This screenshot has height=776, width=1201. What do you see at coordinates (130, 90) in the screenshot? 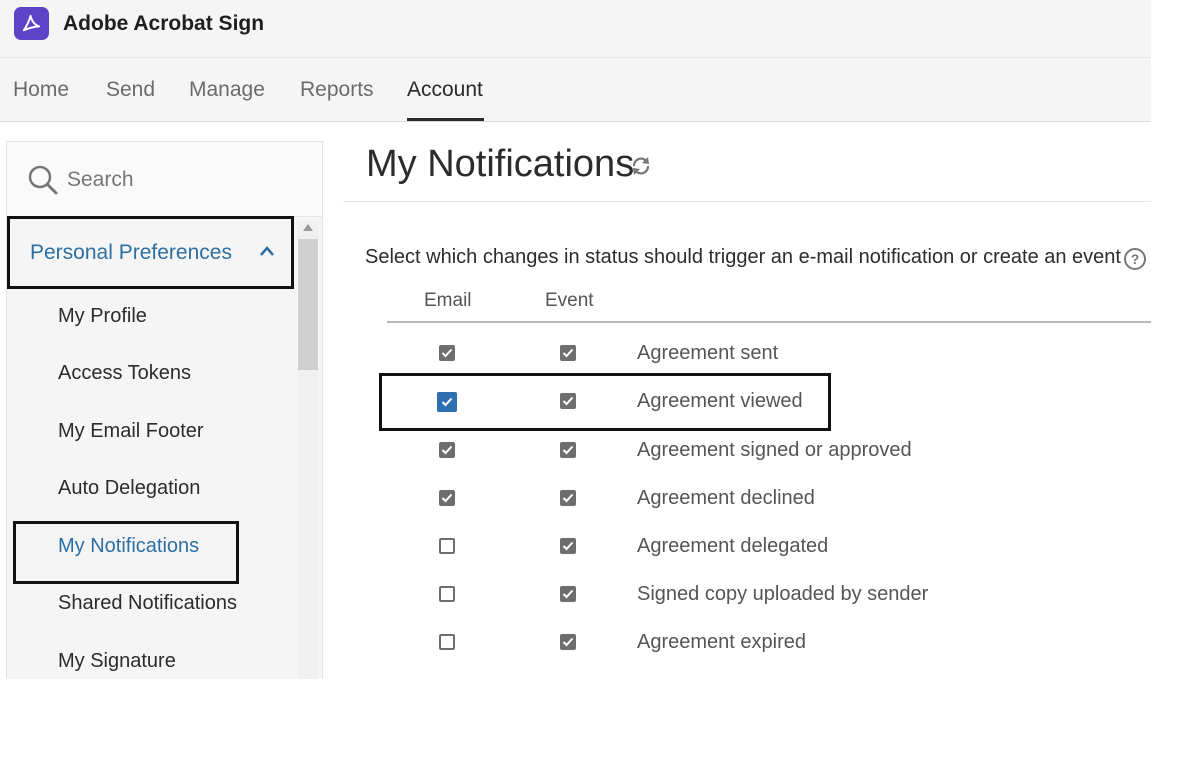
I see `nav-send: Send` at bounding box center [130, 90].